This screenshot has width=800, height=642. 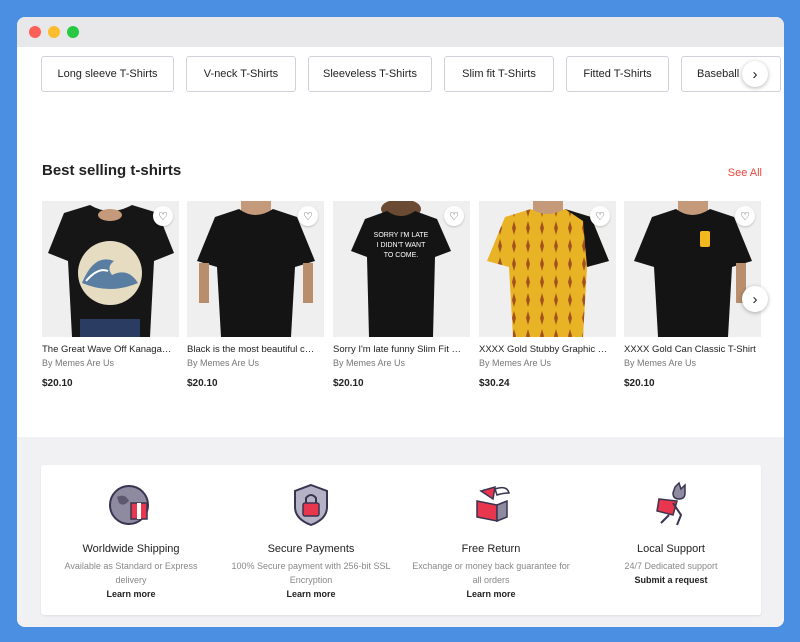 I want to click on maximize-window-button, so click(x=73, y=32).